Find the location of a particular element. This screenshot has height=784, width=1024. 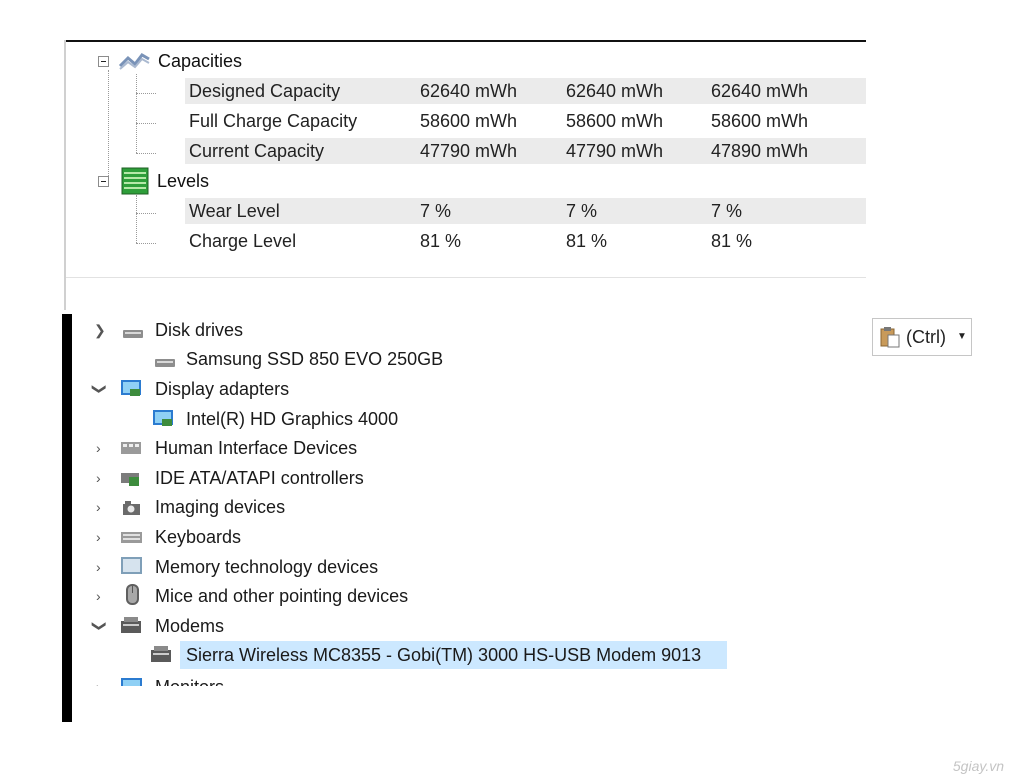

tree-category-modems: ❯ Modems is located at coordinates (472, 626).